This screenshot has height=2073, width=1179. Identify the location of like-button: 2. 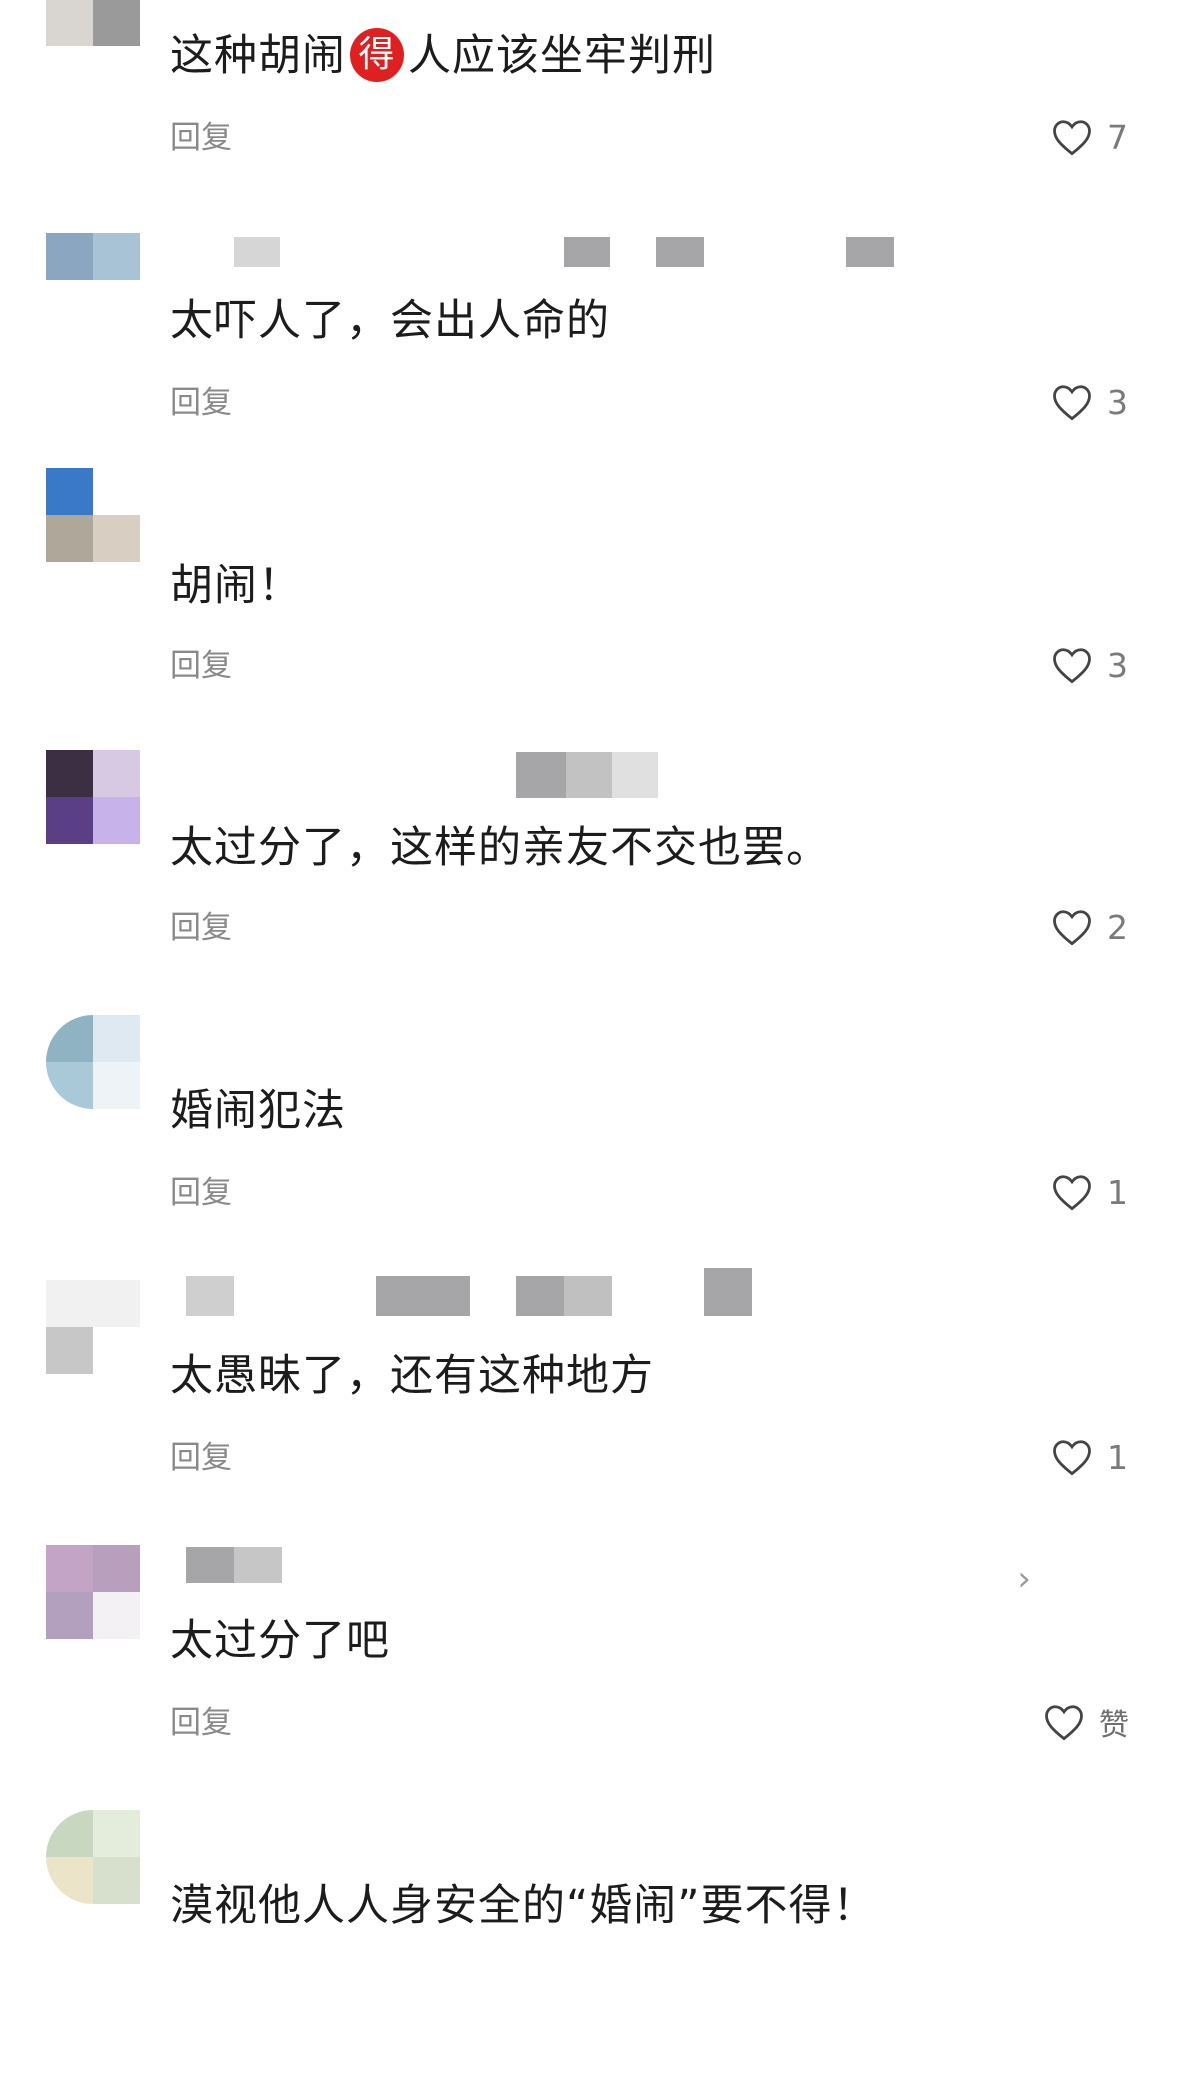
(1090, 927).